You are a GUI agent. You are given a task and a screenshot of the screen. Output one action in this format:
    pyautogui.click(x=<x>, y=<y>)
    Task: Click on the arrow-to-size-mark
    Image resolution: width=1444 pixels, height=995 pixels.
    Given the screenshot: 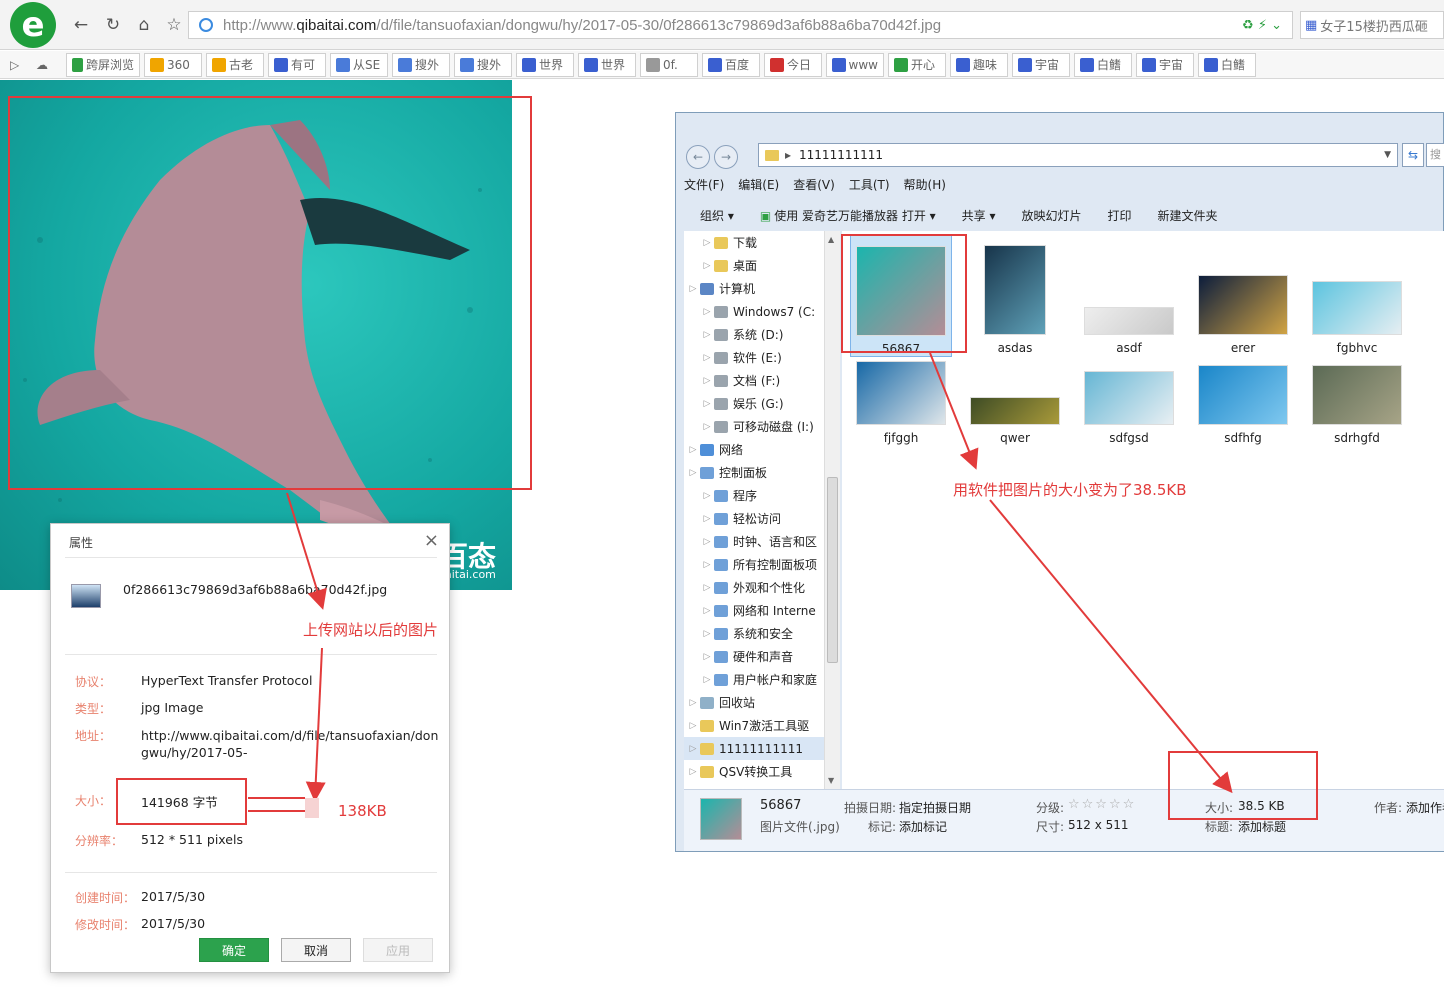 What is the action you would take?
    pyautogui.click(x=315, y=724)
    